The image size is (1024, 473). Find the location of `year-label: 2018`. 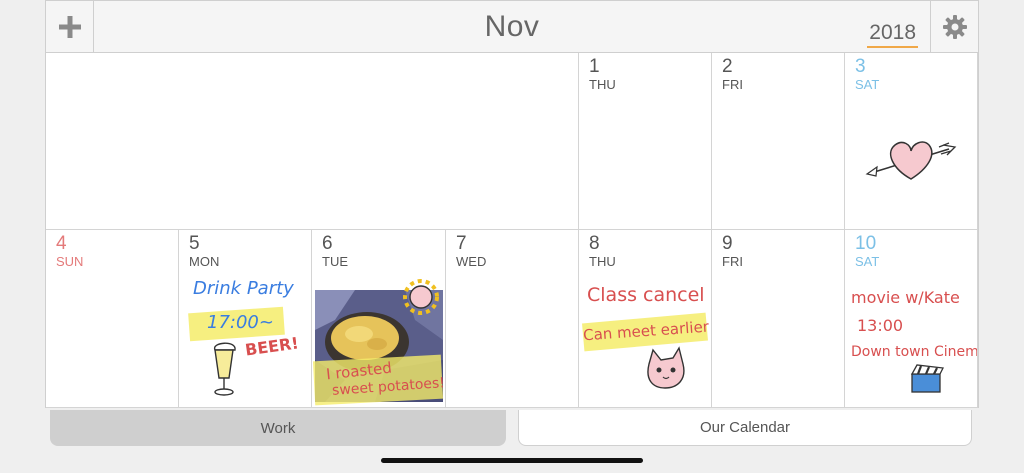

year-label: 2018 is located at coordinates (892, 34).